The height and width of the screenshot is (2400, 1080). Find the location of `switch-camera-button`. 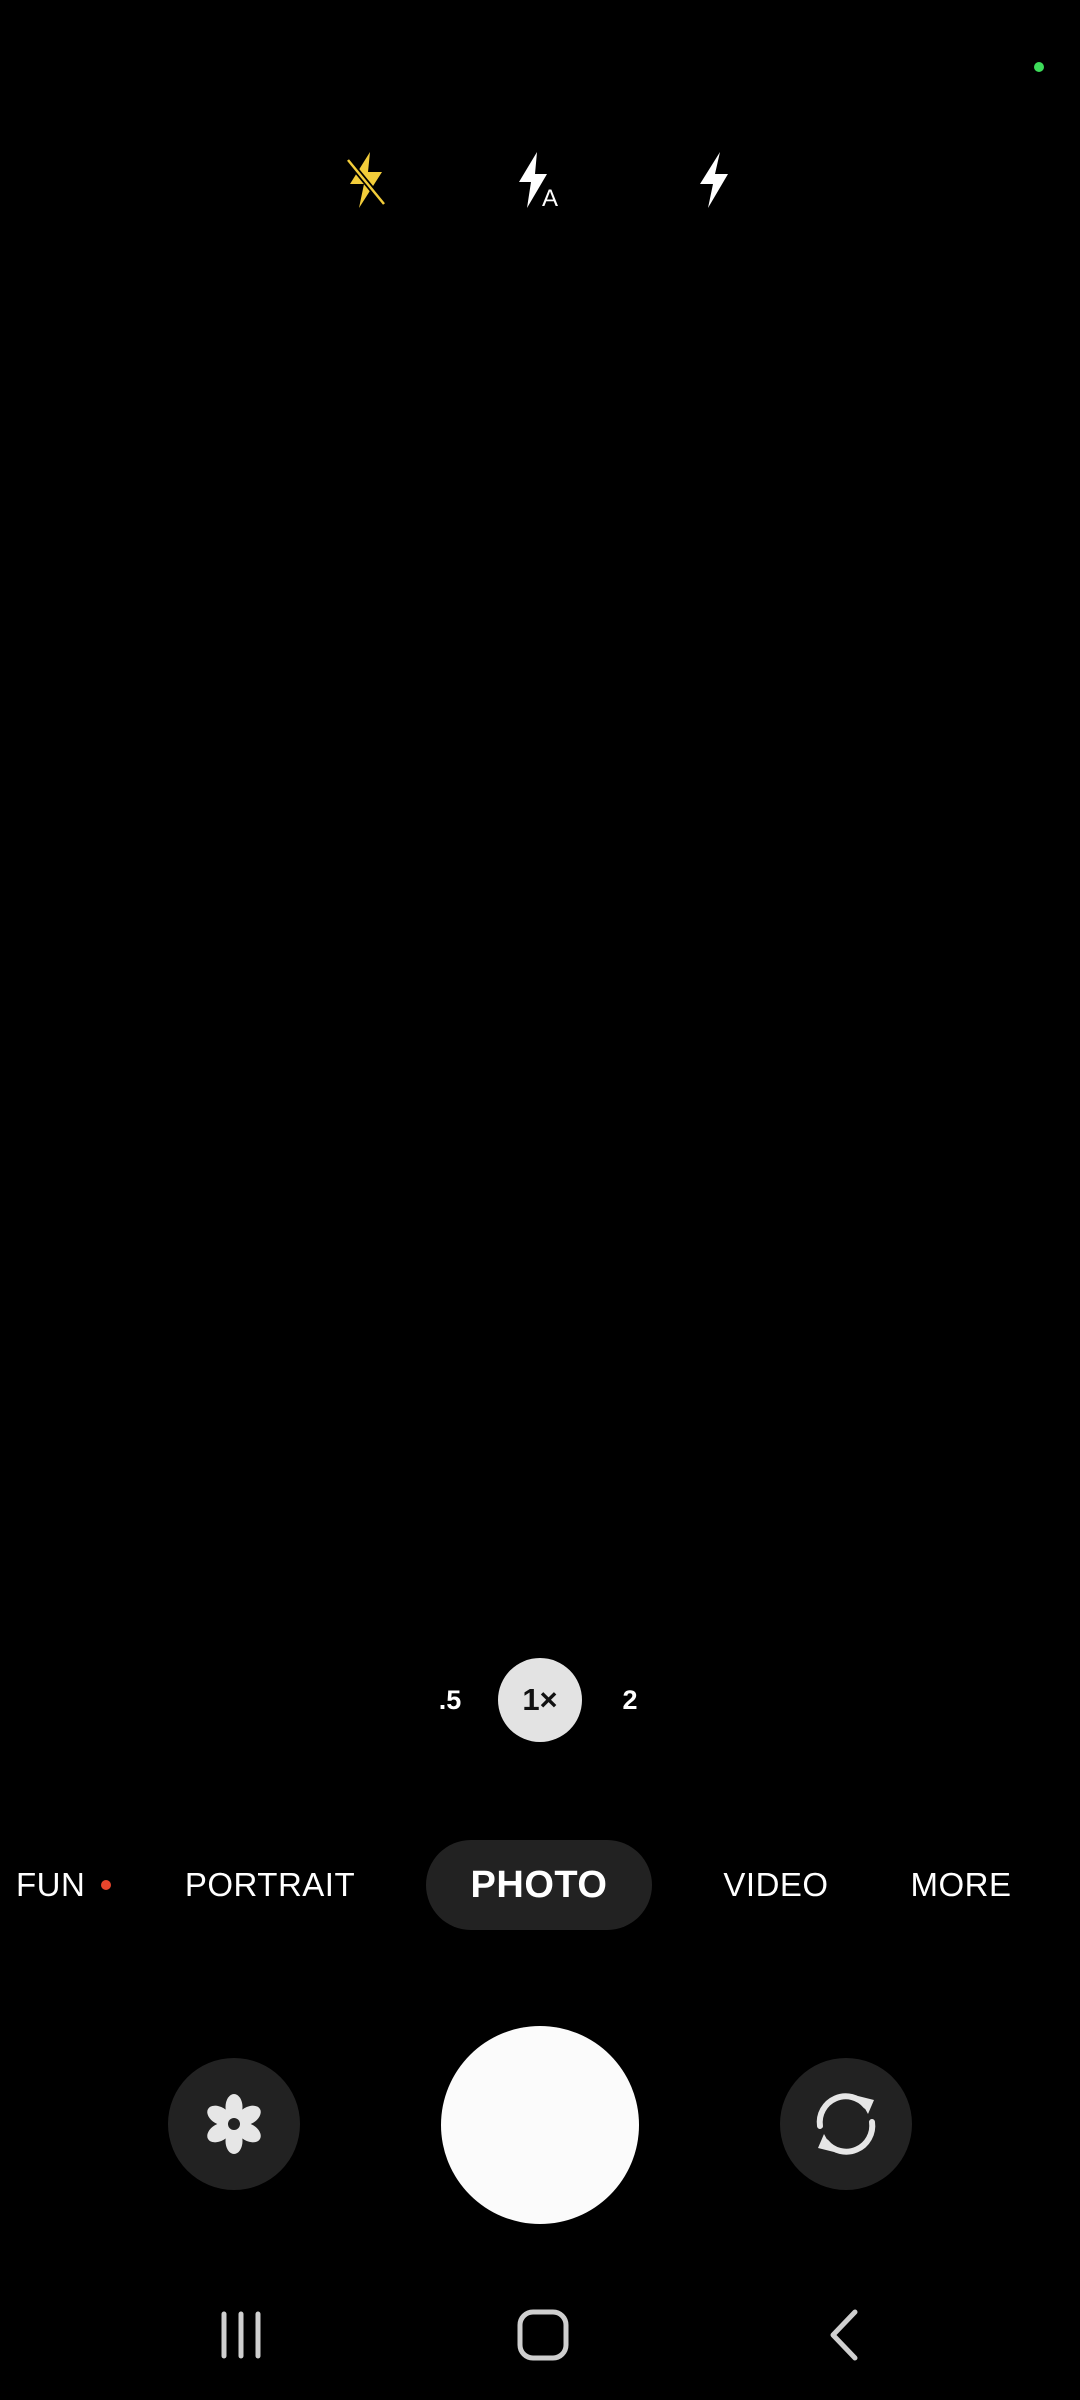

switch-camera-button is located at coordinates (846, 2124).